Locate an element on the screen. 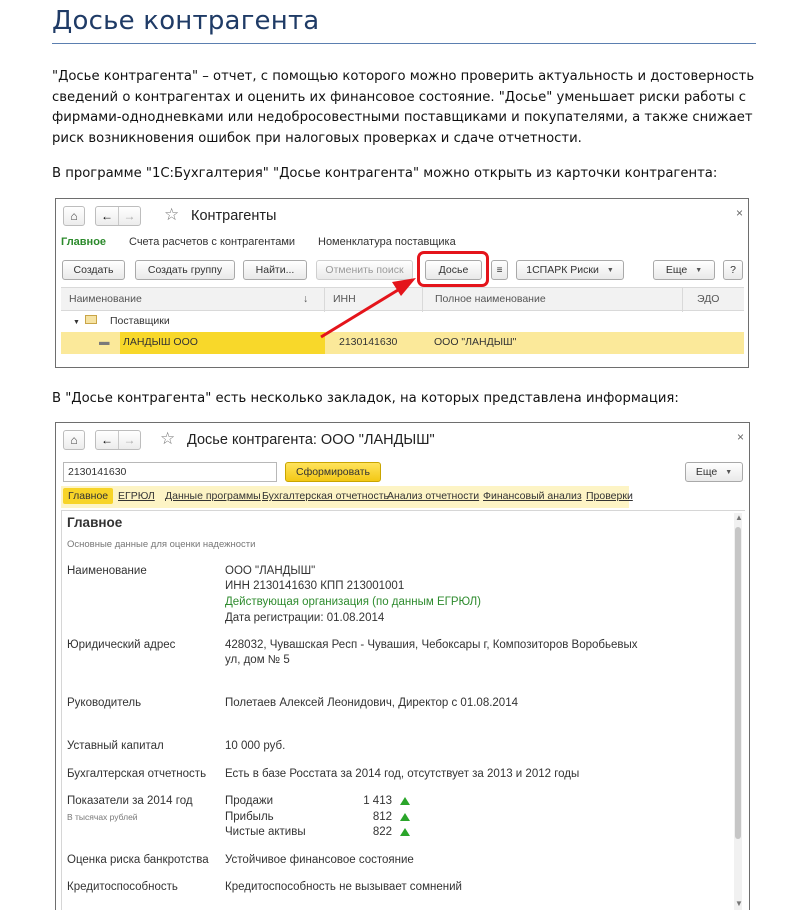 The width and height of the screenshot is (800, 910). spark-risks-button: 1СПАРК Риски ▼ is located at coordinates (570, 270).